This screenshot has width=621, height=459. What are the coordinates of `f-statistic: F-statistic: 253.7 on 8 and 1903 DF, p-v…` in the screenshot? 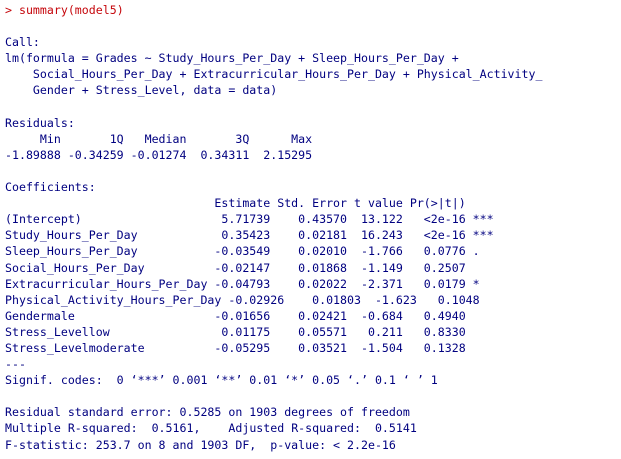 It's located at (200, 444).